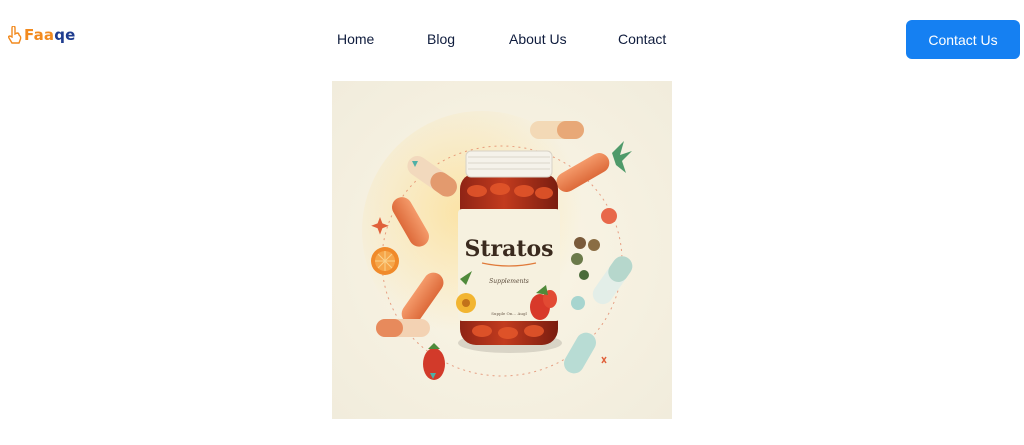 This screenshot has height=445, width=1024. Describe the element at coordinates (509, 281) in the screenshot. I see `product-subtitle: Supplements` at that location.